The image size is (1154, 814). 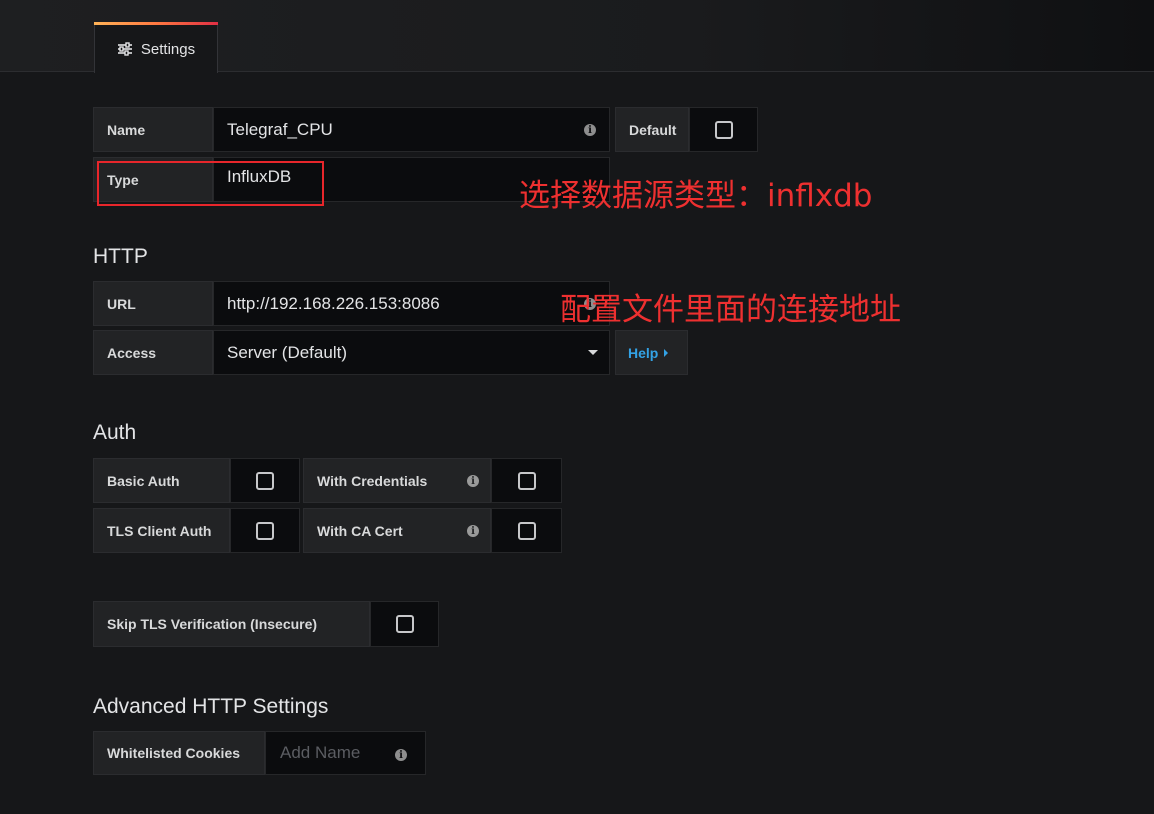 I want to click on help-button: Help, so click(x=651, y=352).